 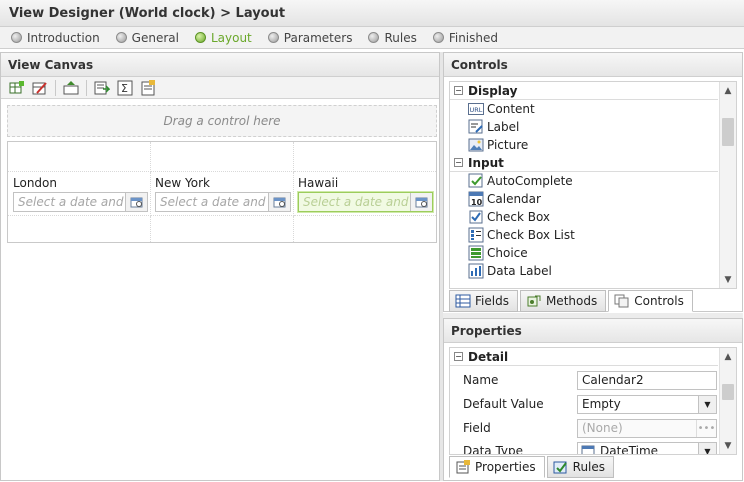 What do you see at coordinates (17, 88) in the screenshot?
I see `add-table-icon` at bounding box center [17, 88].